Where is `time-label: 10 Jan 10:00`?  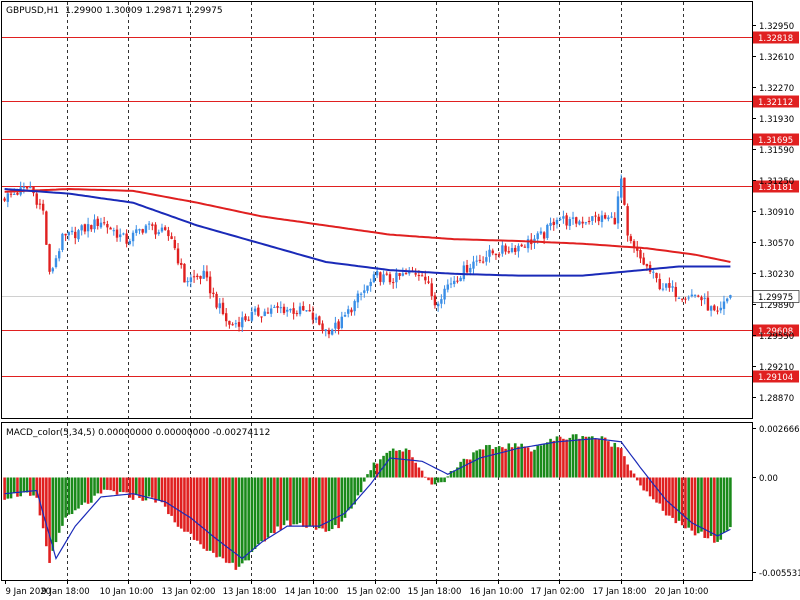
time-label: 10 Jan 10:00 is located at coordinates (127, 592).